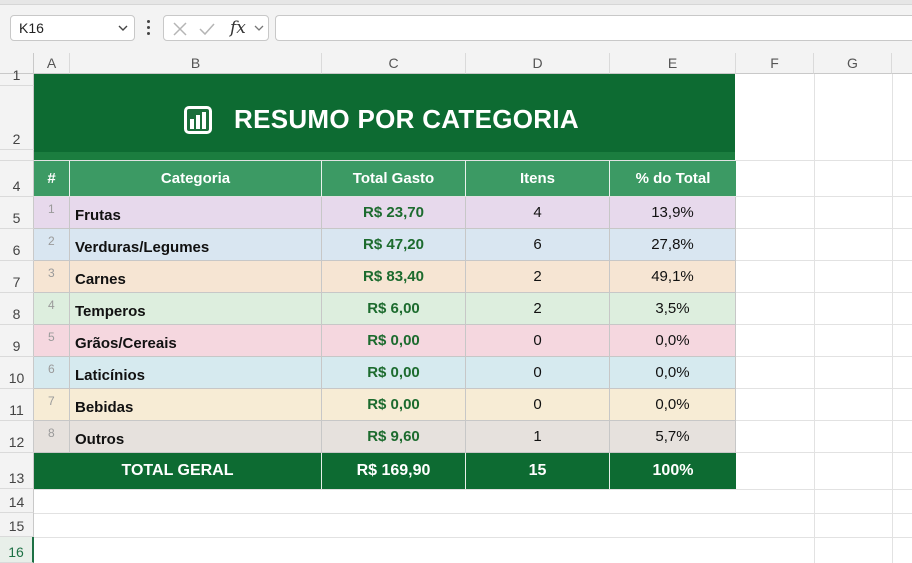 The width and height of the screenshot is (912, 563). Describe the element at coordinates (394, 213) in the screenshot. I see `category-total: R$ 23,70` at that location.